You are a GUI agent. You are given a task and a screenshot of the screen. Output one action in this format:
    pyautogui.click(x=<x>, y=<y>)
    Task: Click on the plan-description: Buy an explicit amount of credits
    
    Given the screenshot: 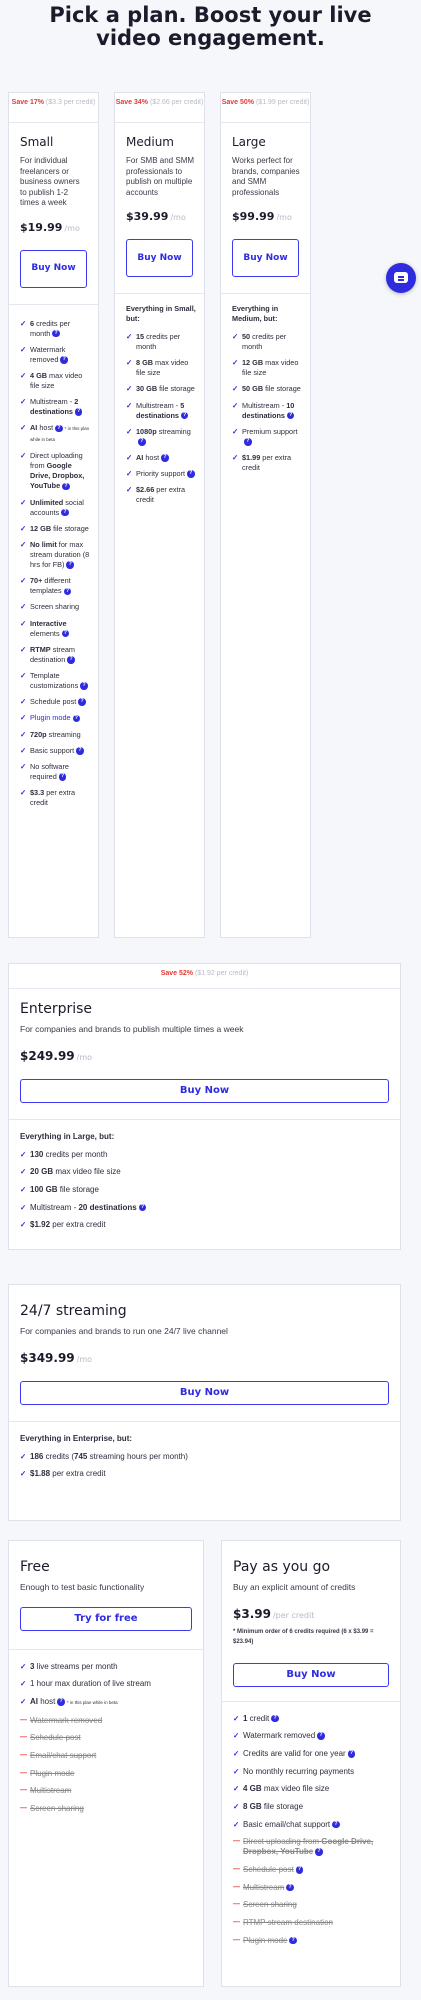 What is the action you would take?
    pyautogui.click(x=294, y=1587)
    